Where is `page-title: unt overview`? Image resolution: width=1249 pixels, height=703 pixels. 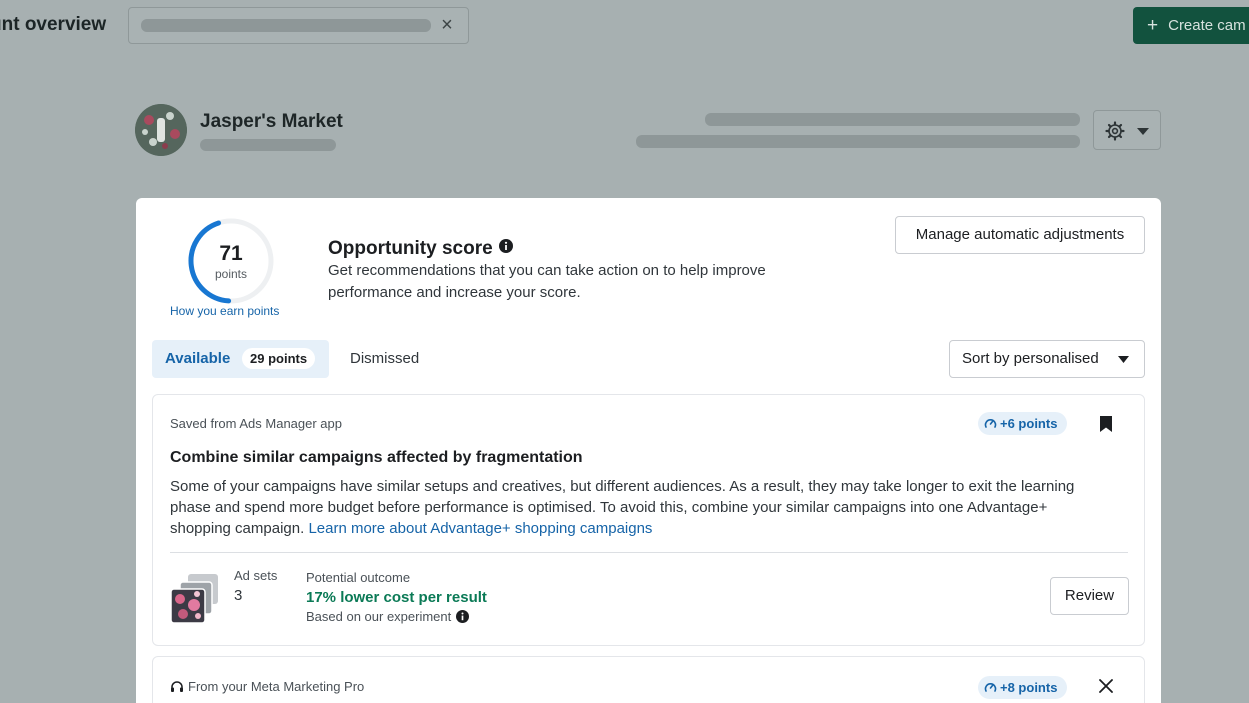 page-title: unt overview is located at coordinates (53, 24).